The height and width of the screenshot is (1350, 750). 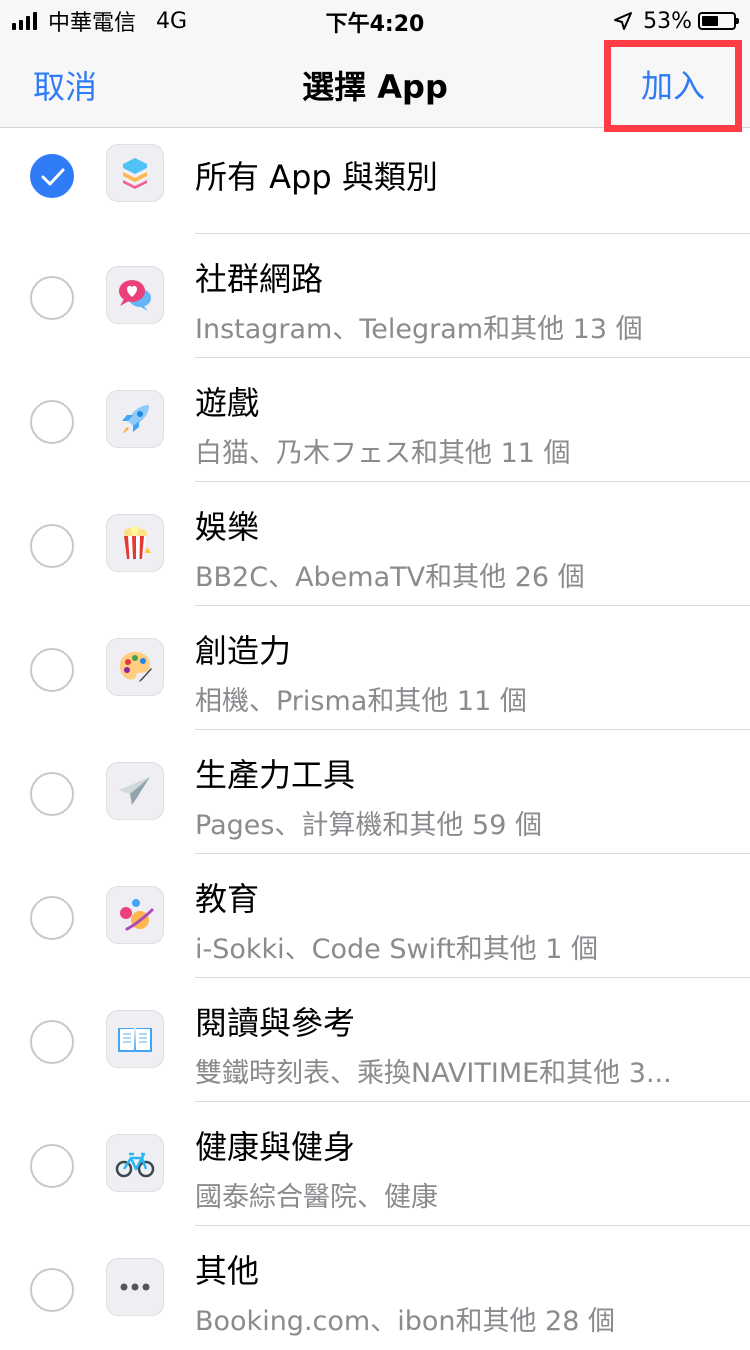 What do you see at coordinates (135, 419) in the screenshot?
I see `rocket-icon` at bounding box center [135, 419].